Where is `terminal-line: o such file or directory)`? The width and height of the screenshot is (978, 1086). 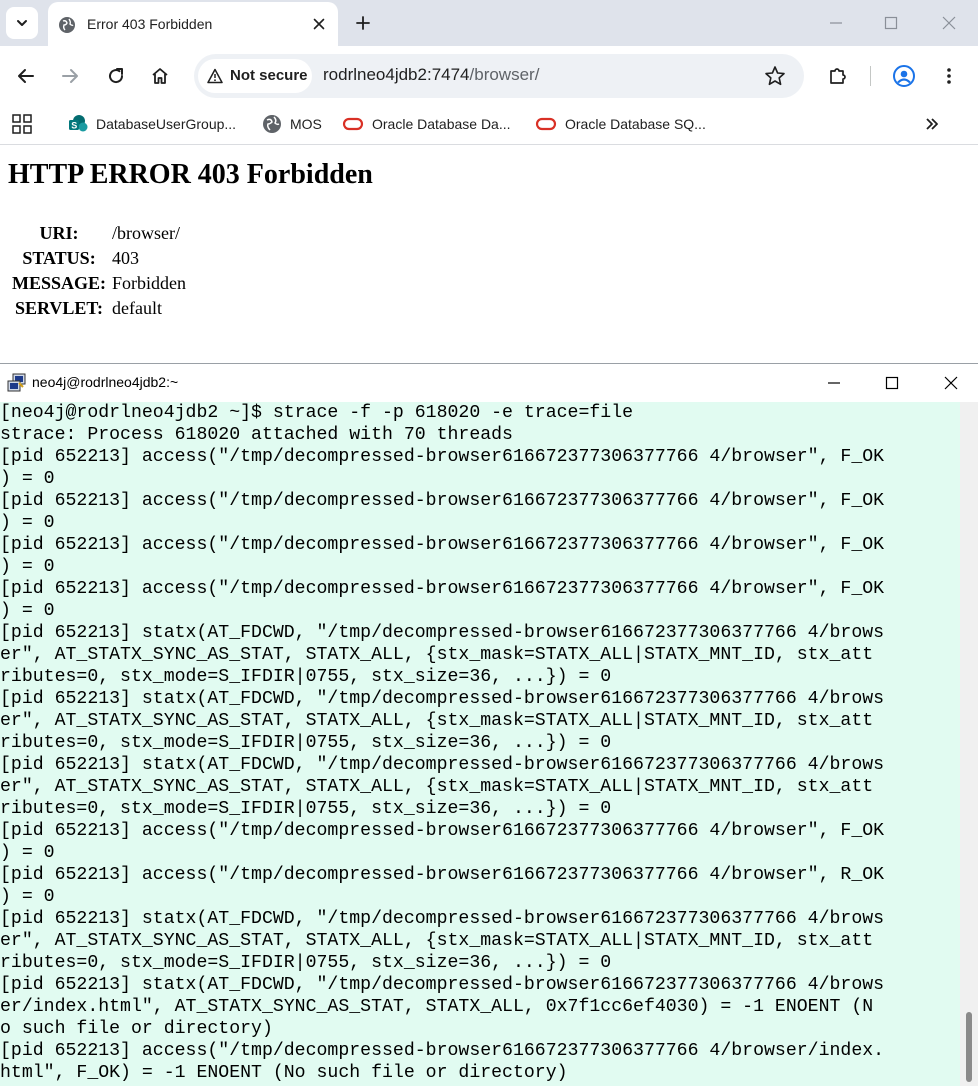 terminal-line: o such file or directory) is located at coordinates (136, 1029).